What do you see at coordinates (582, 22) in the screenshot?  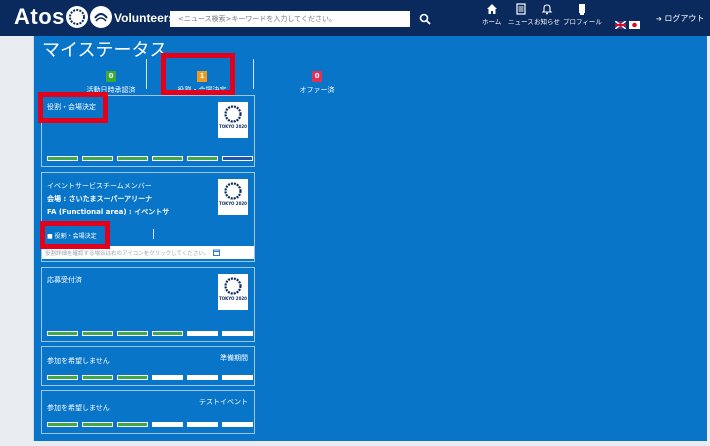 I see `nav-profile-label: プロフィール` at bounding box center [582, 22].